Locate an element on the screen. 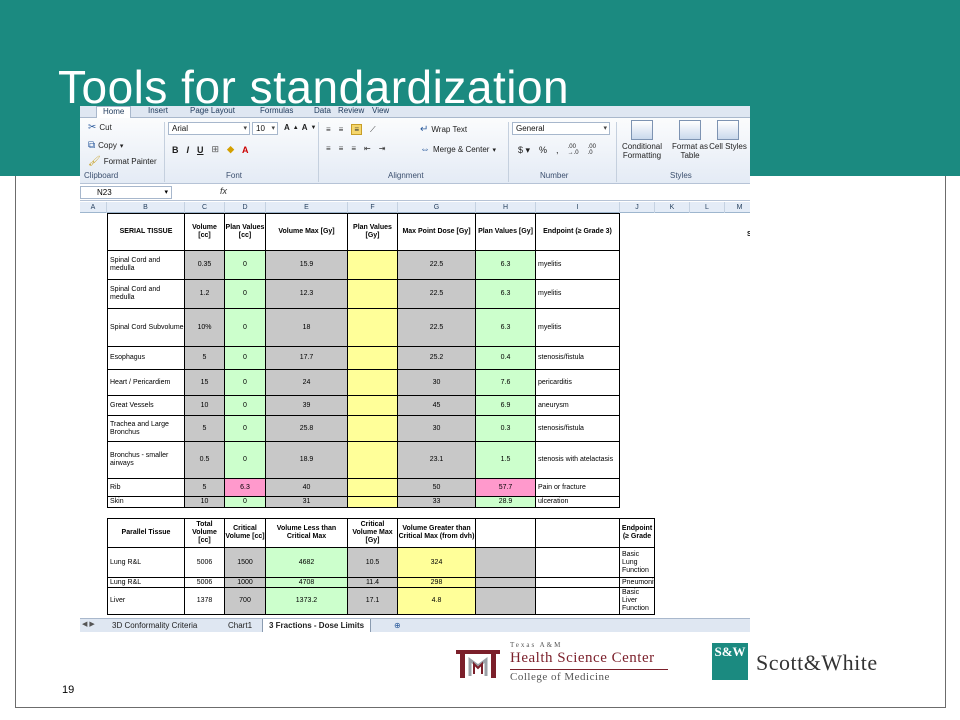 The width and height of the screenshot is (960, 720). number-format-combo: General ▾ is located at coordinates (561, 128).